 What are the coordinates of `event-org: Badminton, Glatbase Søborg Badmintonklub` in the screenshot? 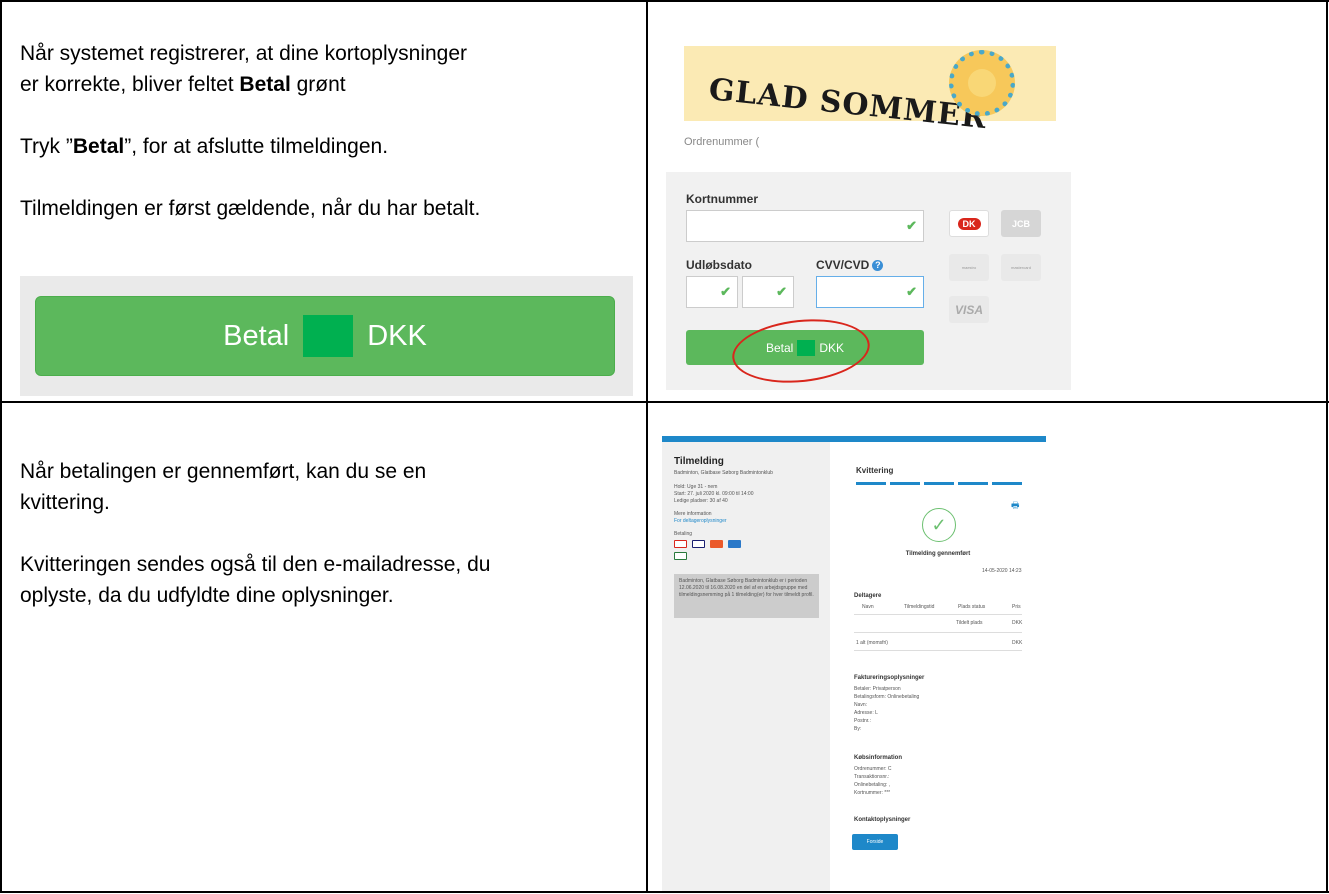 It's located at (723, 473).